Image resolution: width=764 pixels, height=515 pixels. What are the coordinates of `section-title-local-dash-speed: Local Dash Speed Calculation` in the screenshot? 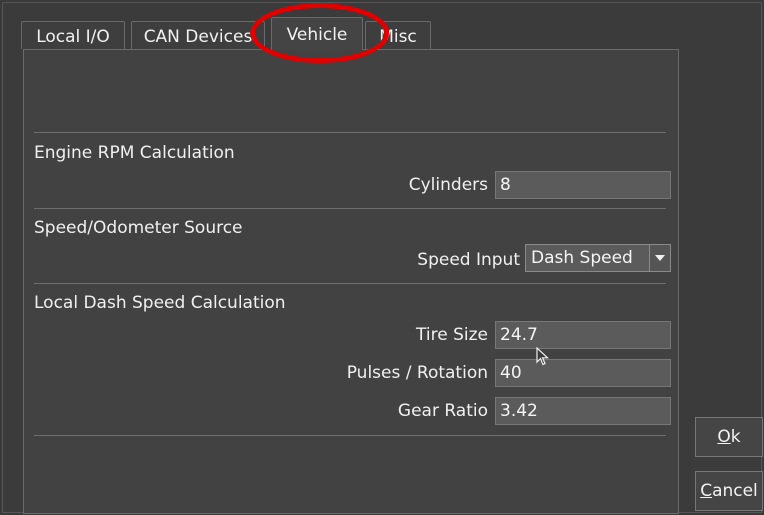 It's located at (160, 303).